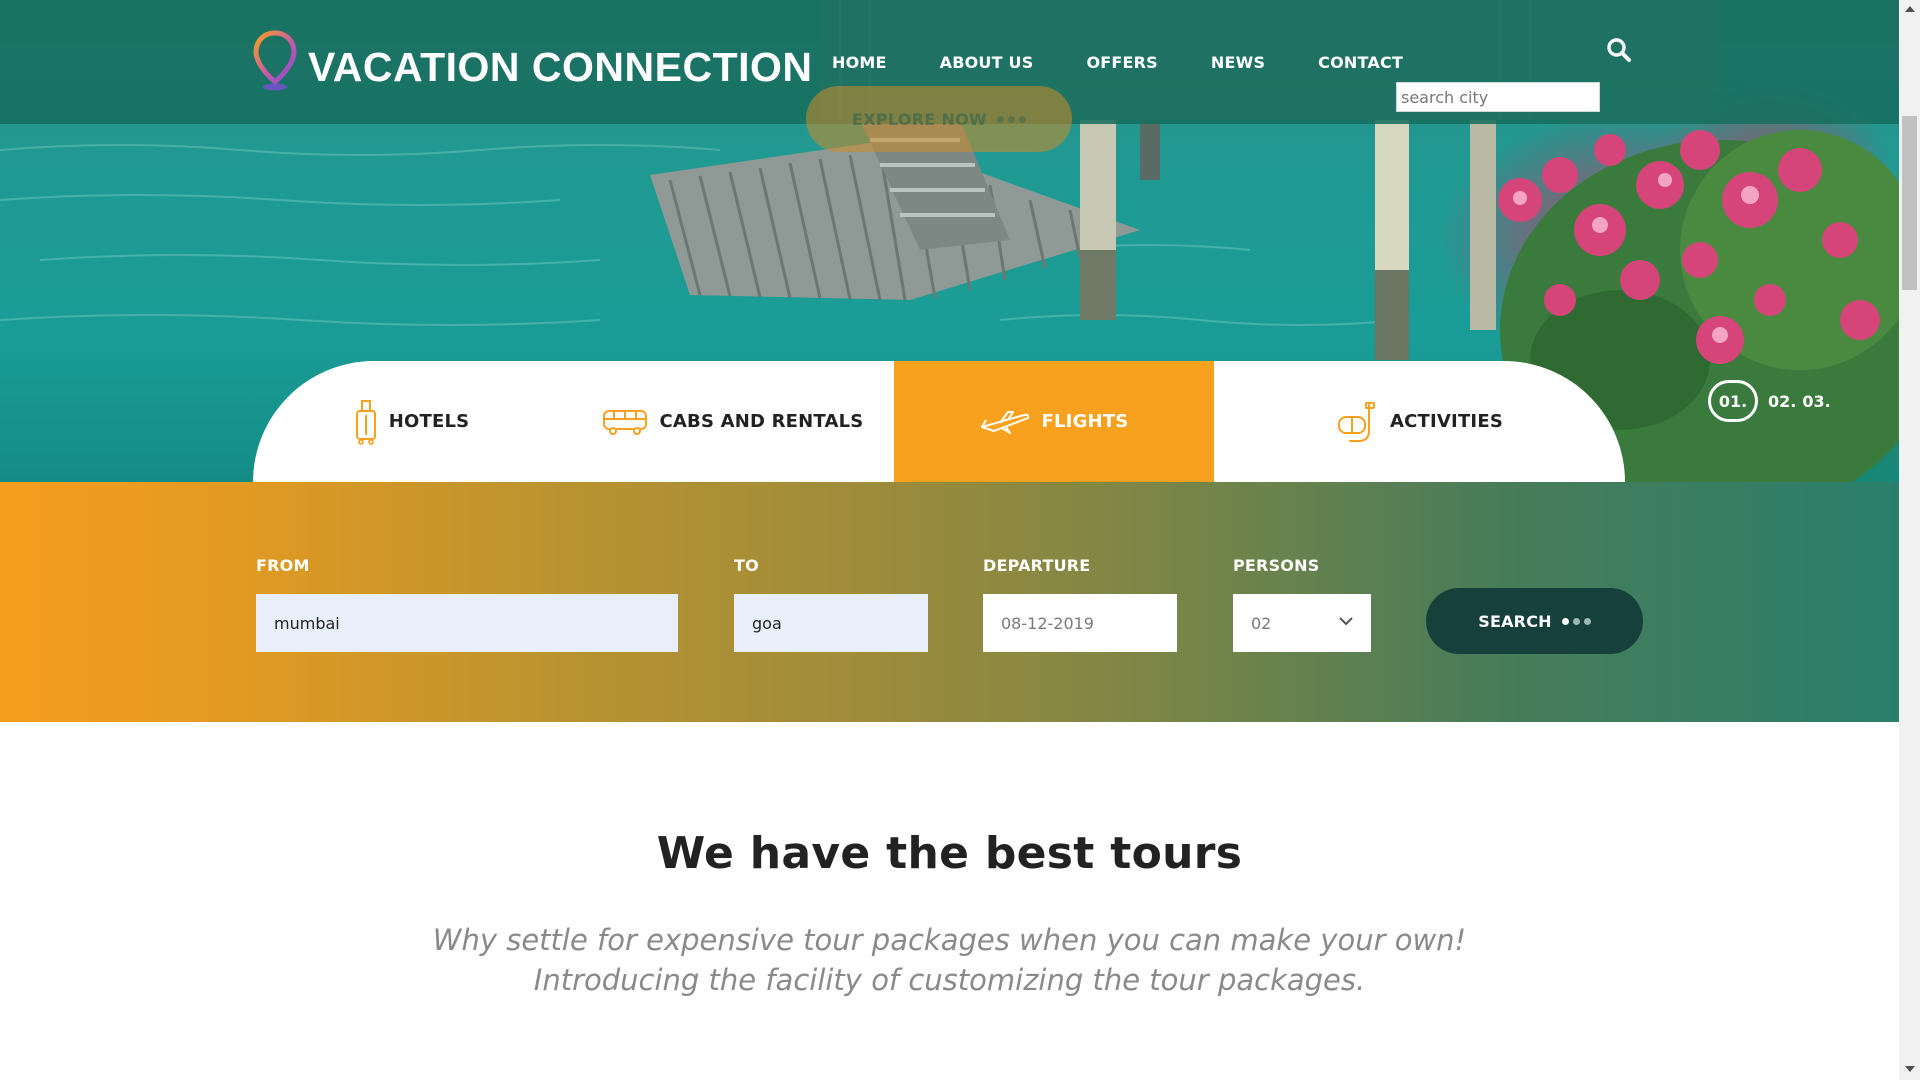 Image resolution: width=1920 pixels, height=1080 pixels. I want to click on brand-logo: VACATION CONNECTION, so click(532, 61).